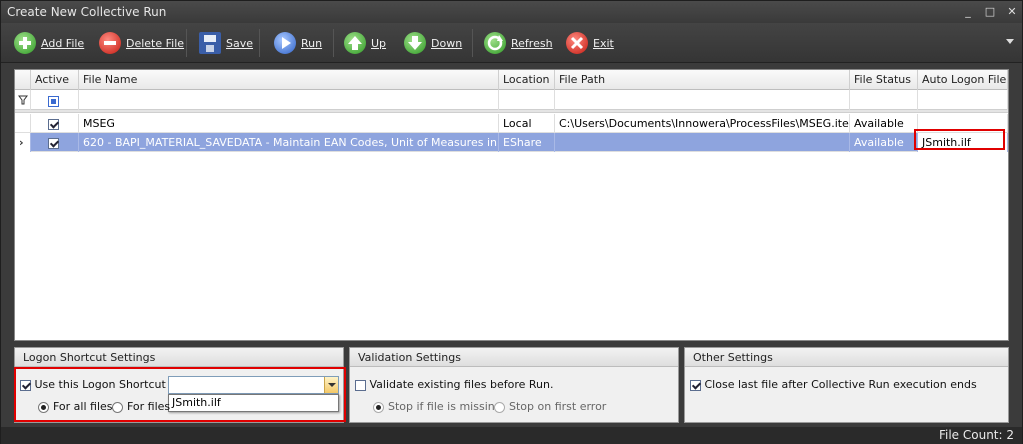  What do you see at coordinates (495, 43) in the screenshot?
I see `refresh-icon` at bounding box center [495, 43].